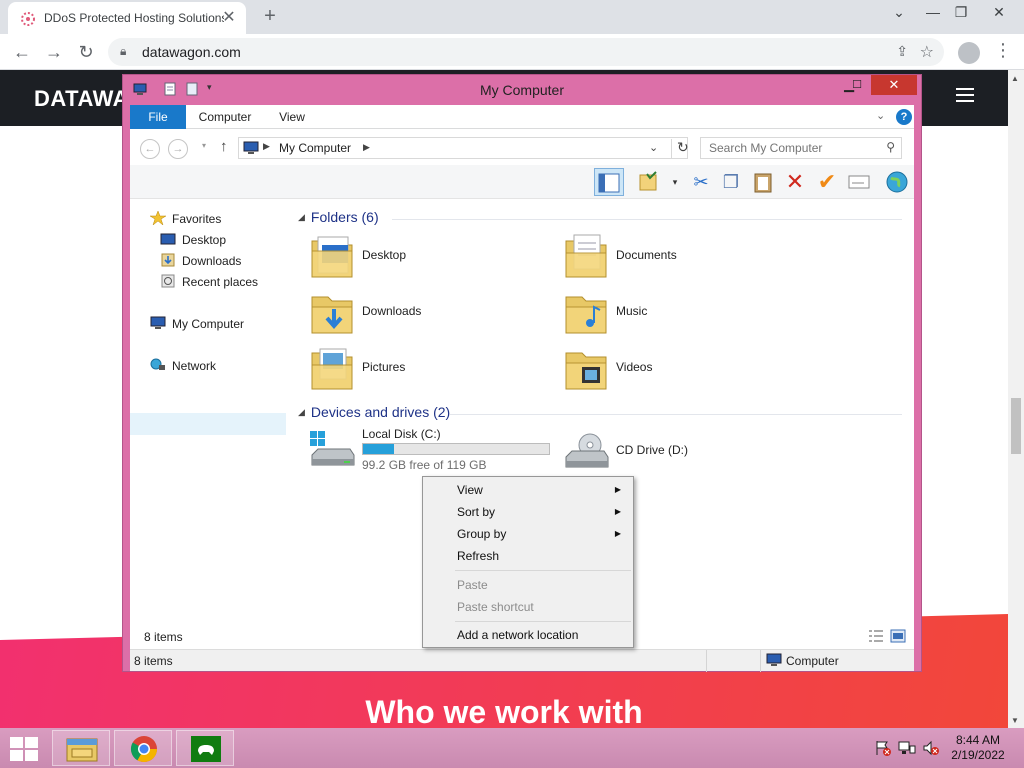 Image resolution: width=1024 pixels, height=768 pixels. I want to click on help-icon: ?, so click(904, 117).